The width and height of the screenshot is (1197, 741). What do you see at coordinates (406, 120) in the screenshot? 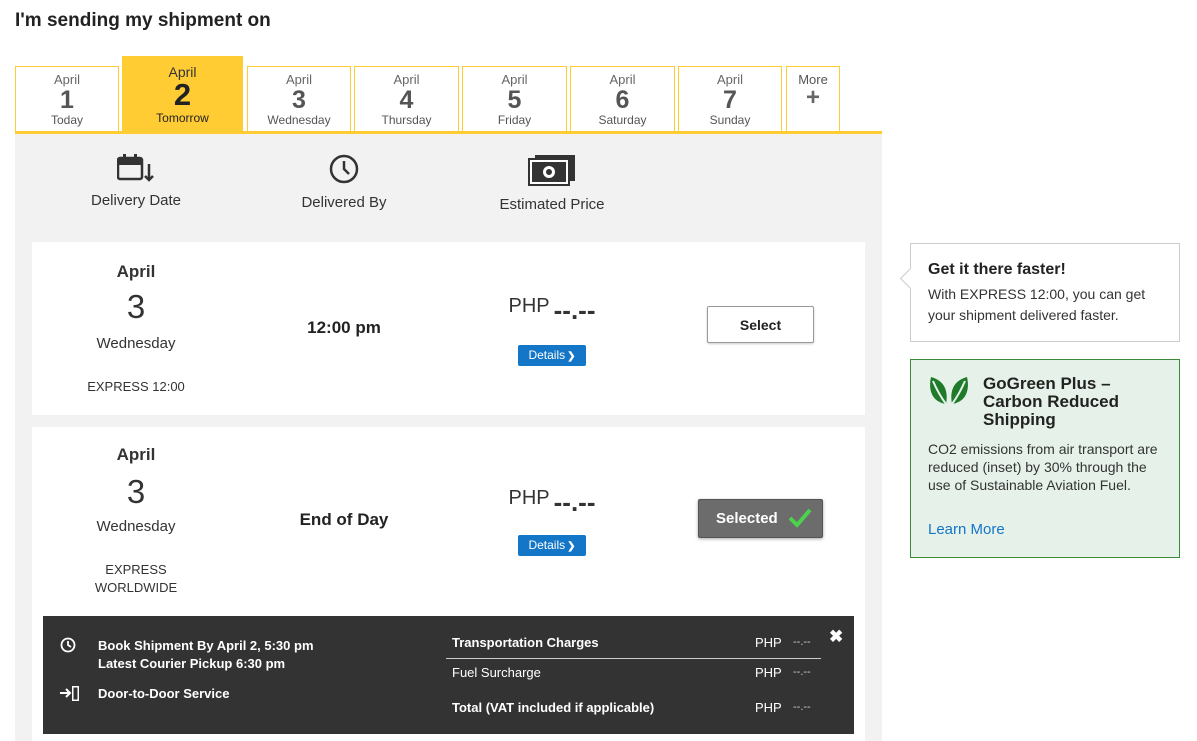
I see `tab-weekday: Thursday` at bounding box center [406, 120].